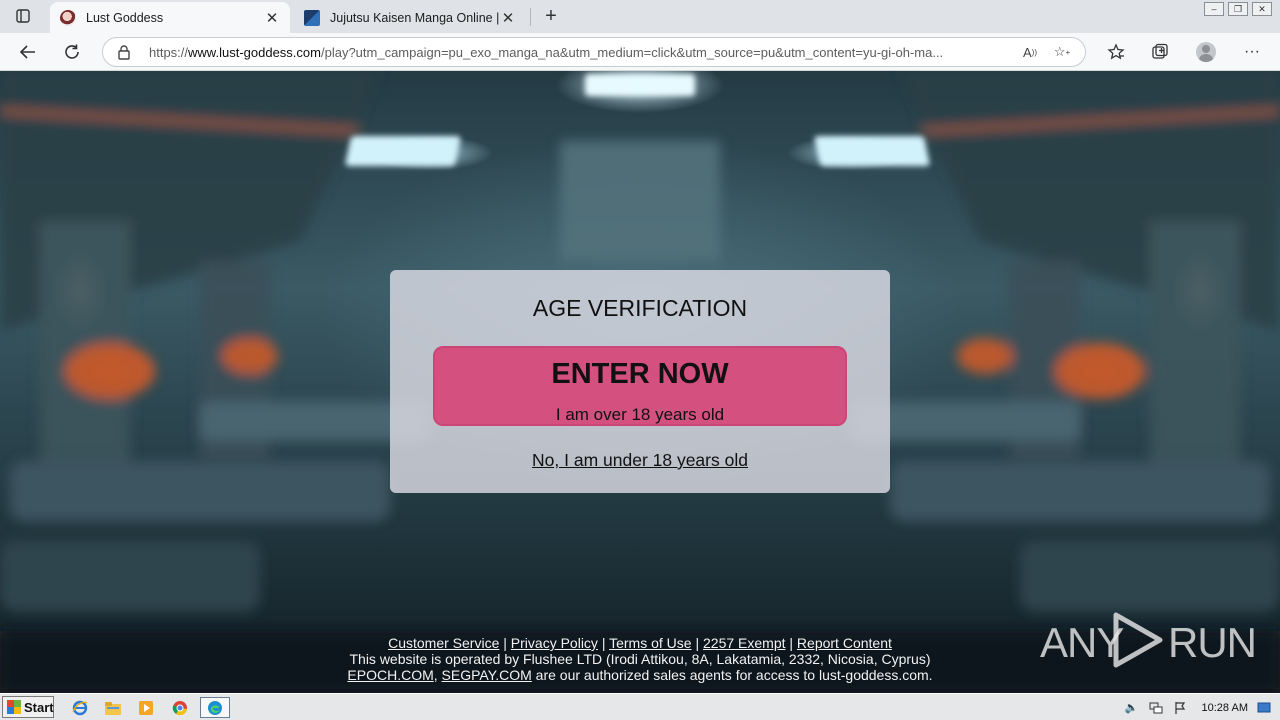 This screenshot has width=1280, height=720. What do you see at coordinates (126, 52) in the screenshot?
I see `lock-icon` at bounding box center [126, 52].